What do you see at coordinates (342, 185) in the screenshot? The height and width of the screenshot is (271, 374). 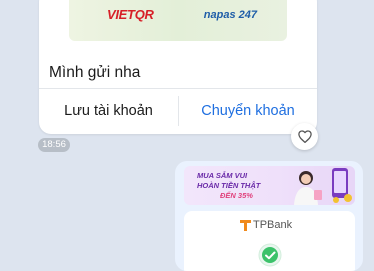 I see `promo-phone-illustration` at bounding box center [342, 185].